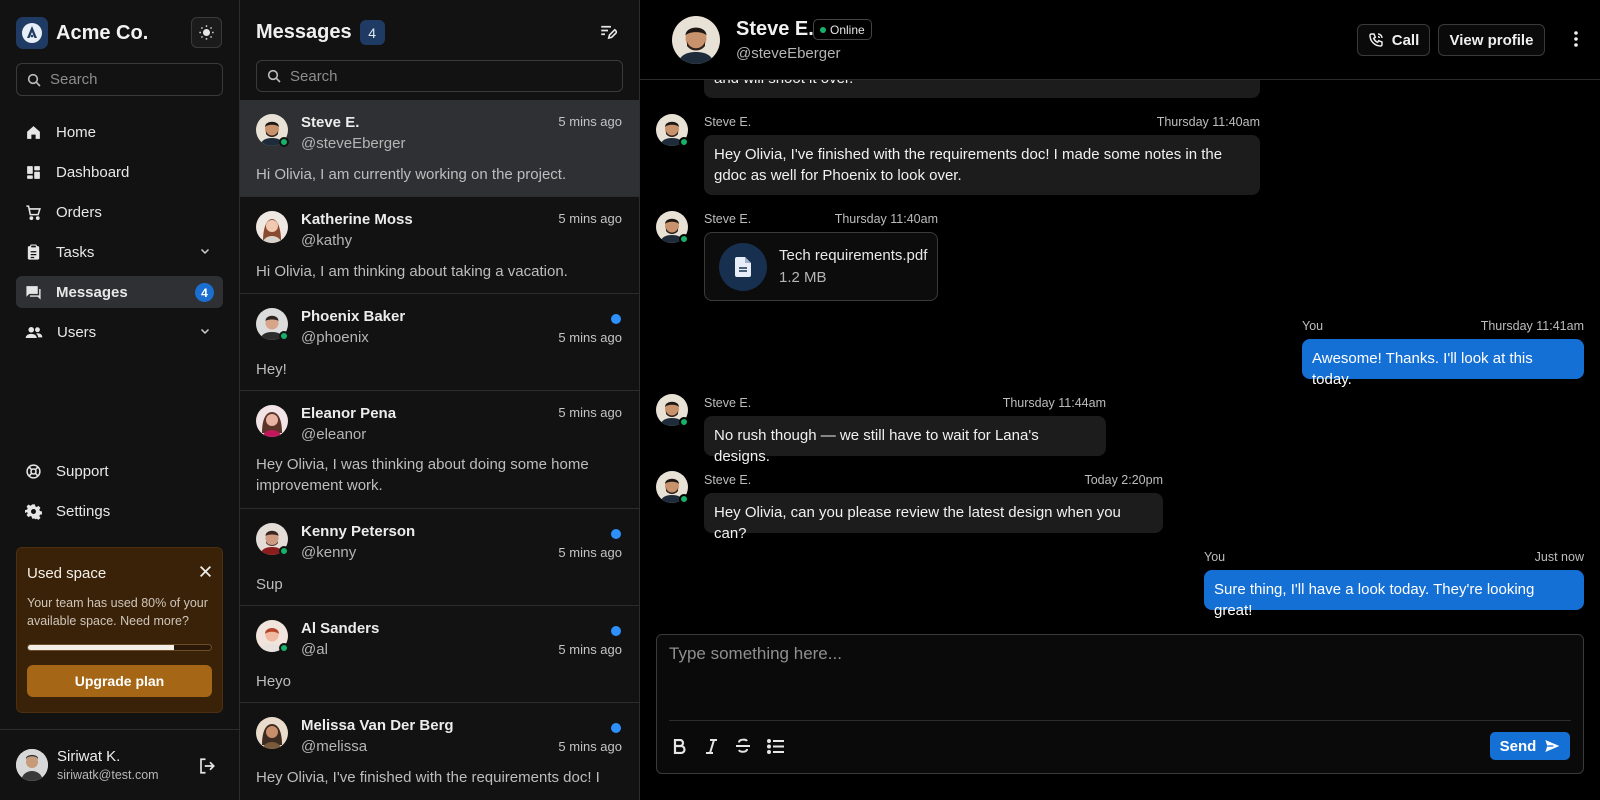 This screenshot has width=1600, height=800. I want to click on message-preview: Sup, so click(269, 584).